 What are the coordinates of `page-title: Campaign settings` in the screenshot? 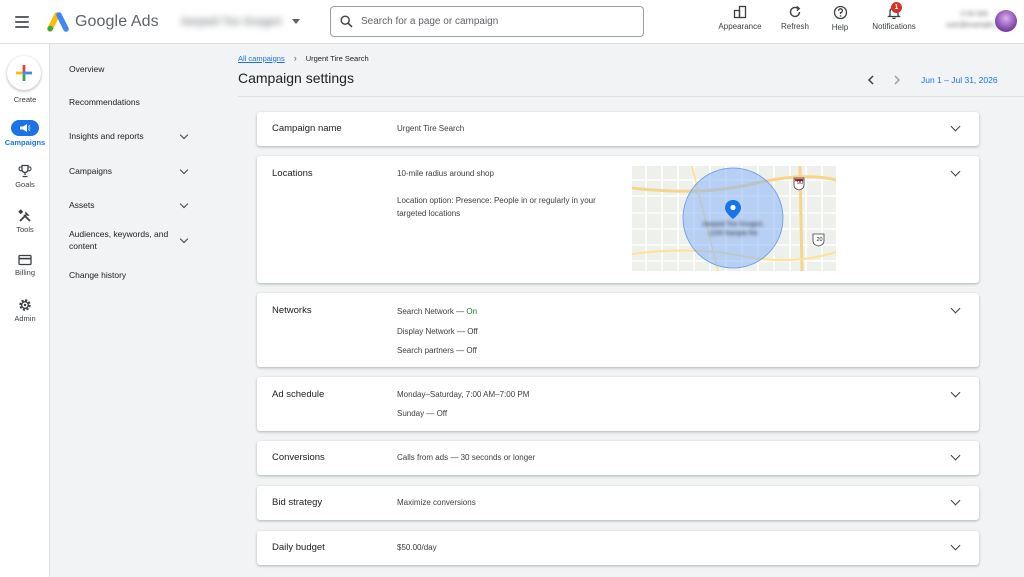 It's located at (296, 78).